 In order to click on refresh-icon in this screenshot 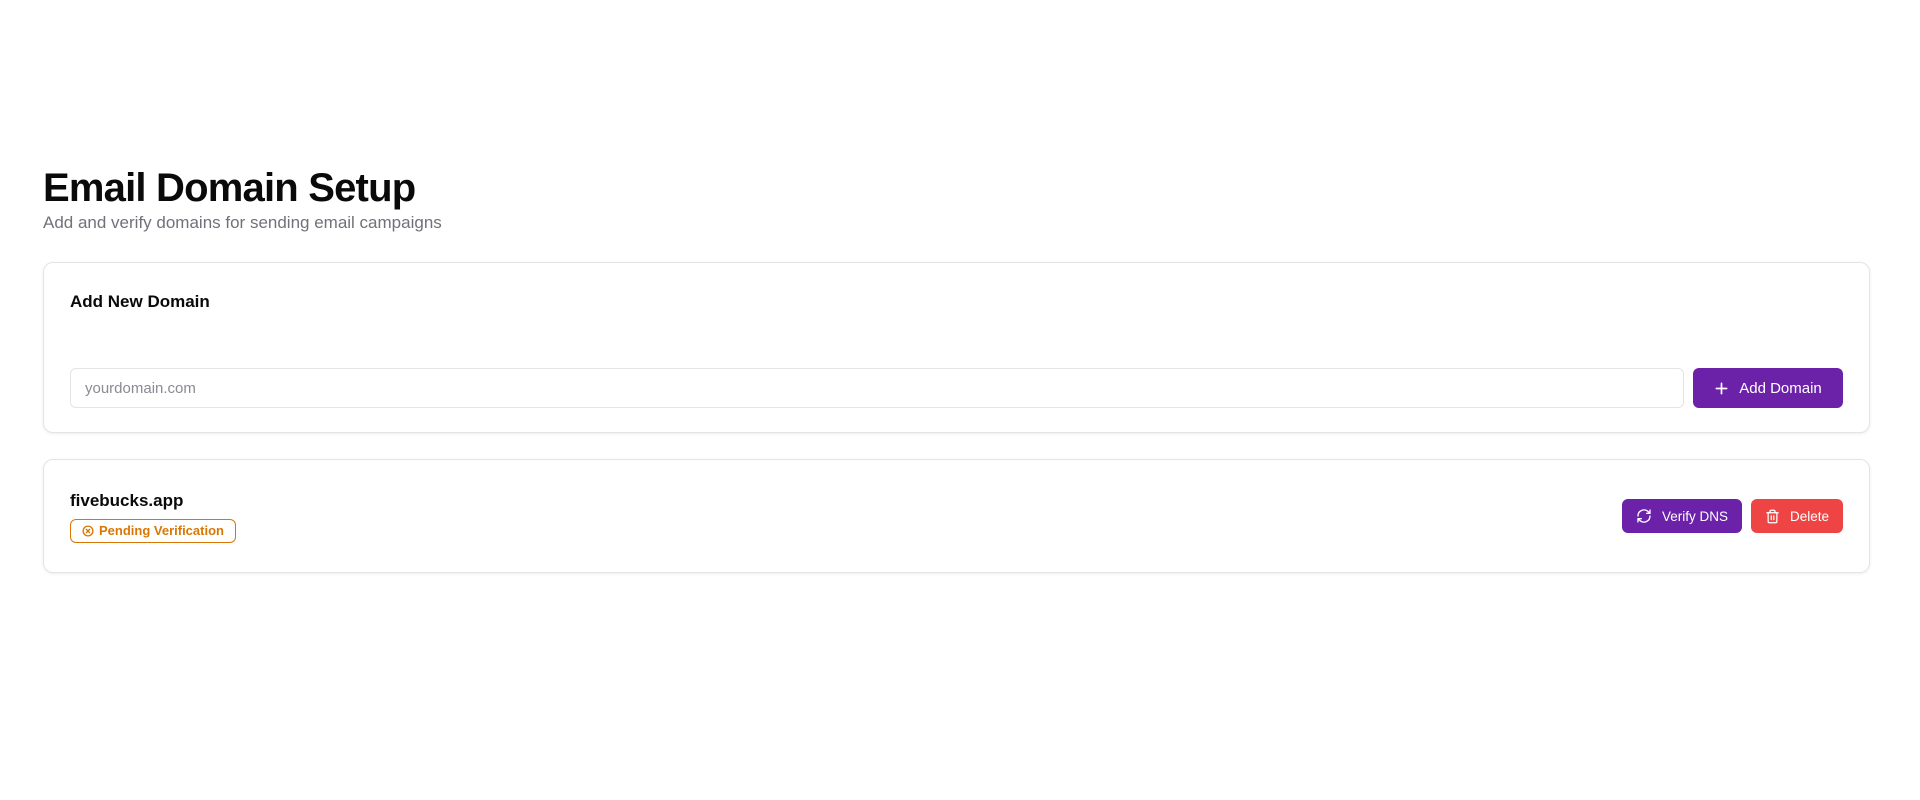, I will do `click(1644, 516)`.